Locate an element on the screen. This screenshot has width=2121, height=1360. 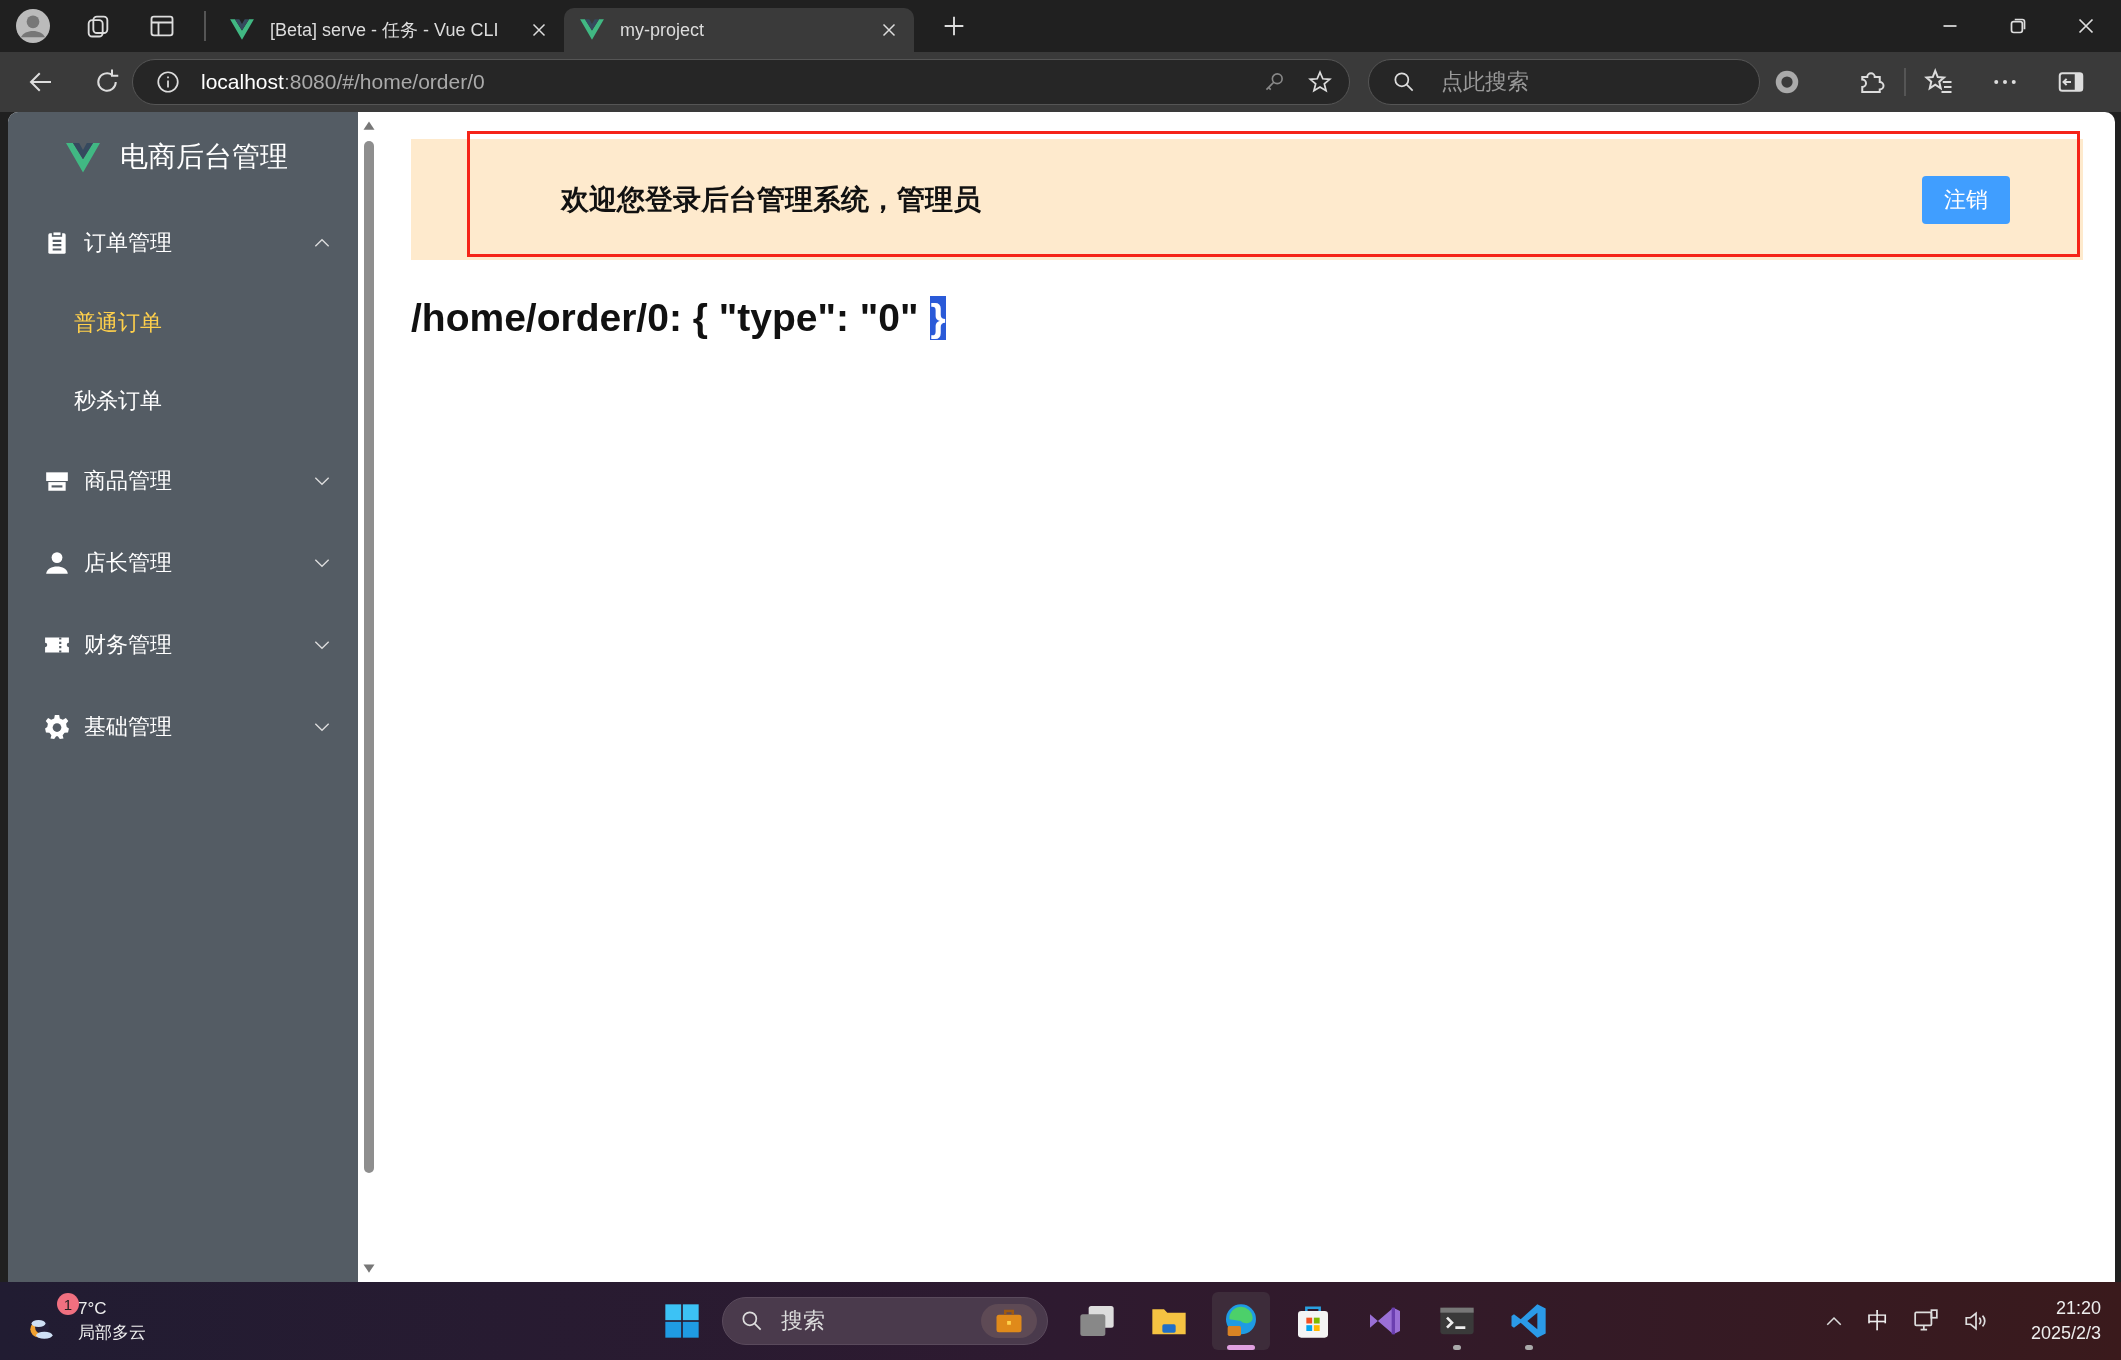
gear-icon is located at coordinates (57, 727).